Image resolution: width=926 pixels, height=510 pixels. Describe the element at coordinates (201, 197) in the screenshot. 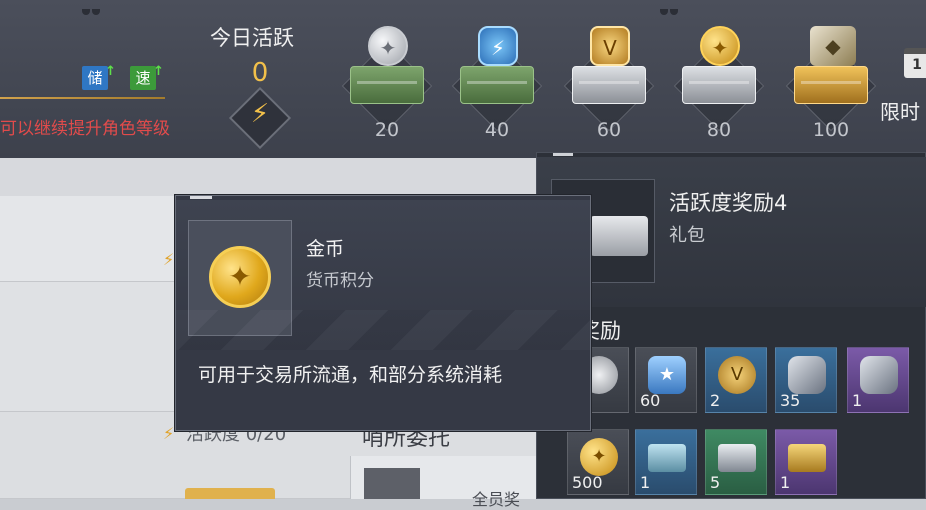

I see `tooltip-handle` at that location.